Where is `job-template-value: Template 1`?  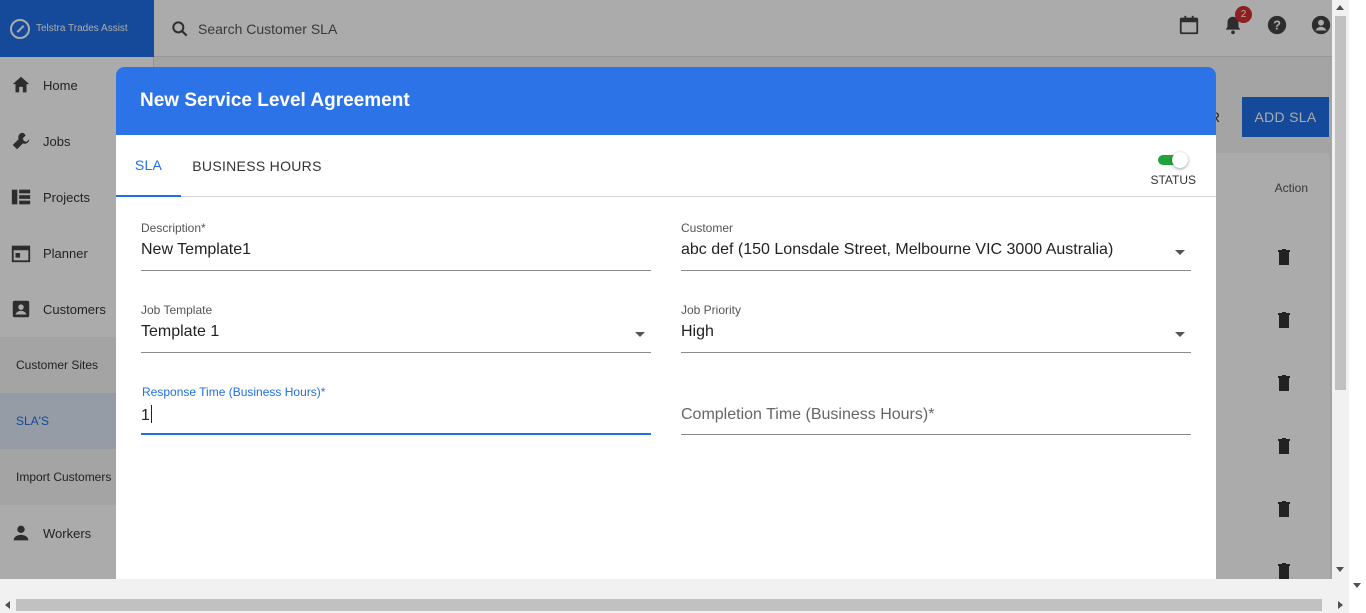 job-template-value: Template 1 is located at coordinates (180, 332).